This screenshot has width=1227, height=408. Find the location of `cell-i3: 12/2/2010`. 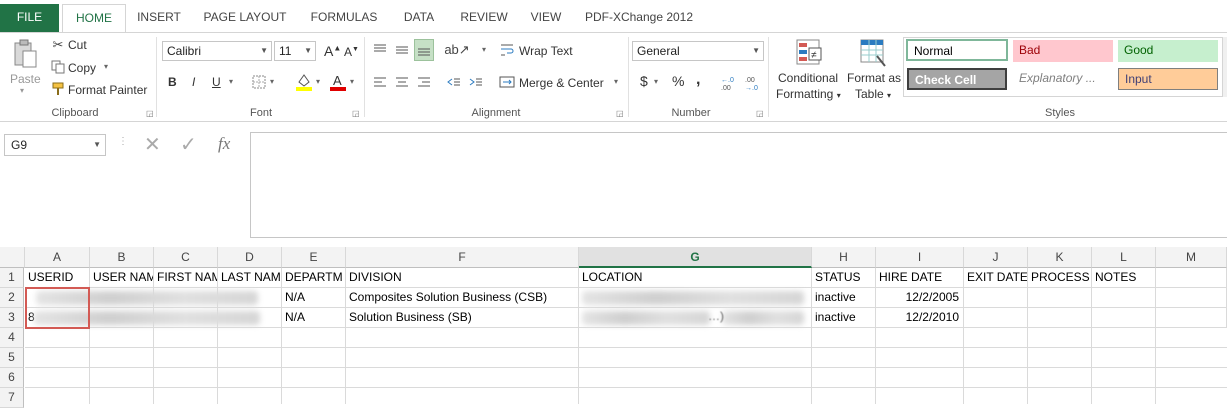

cell-i3: 12/2/2010 is located at coordinates (920, 318).